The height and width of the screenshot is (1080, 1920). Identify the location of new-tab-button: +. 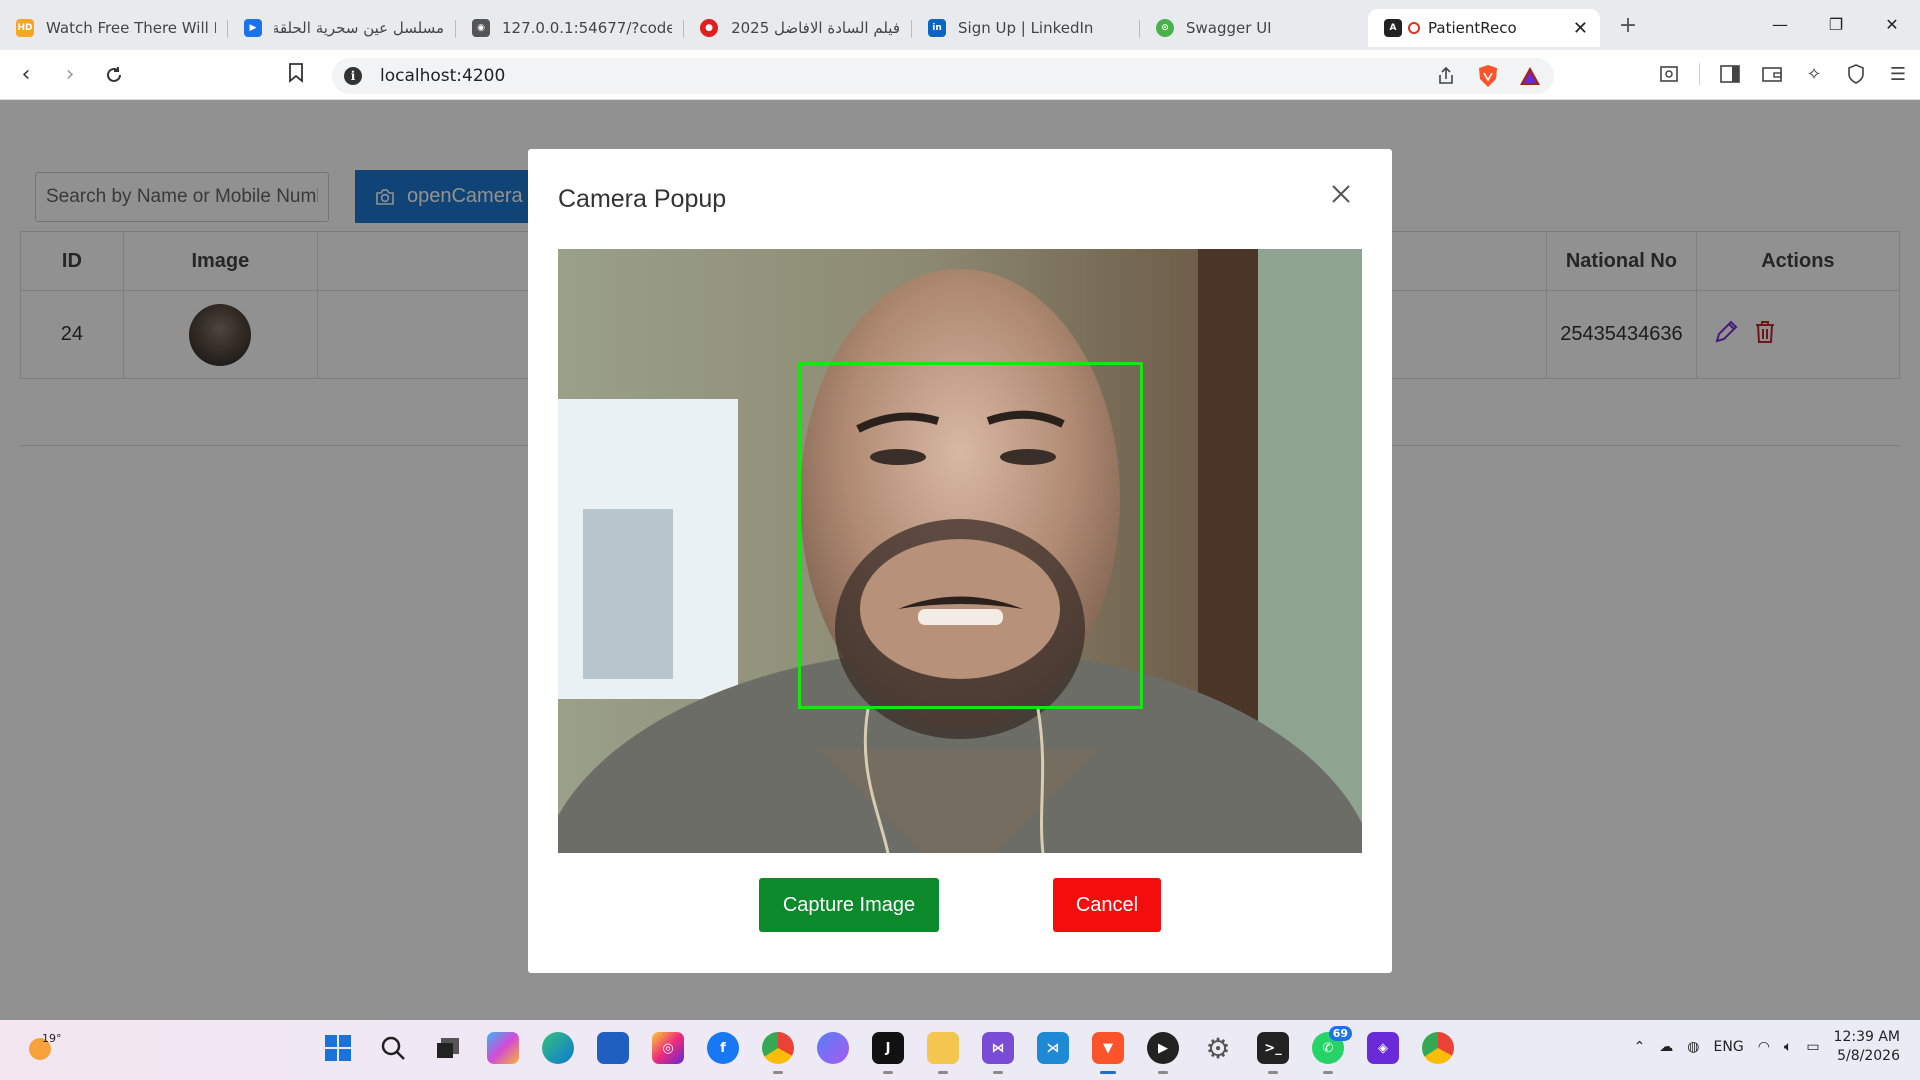
(1628, 25).